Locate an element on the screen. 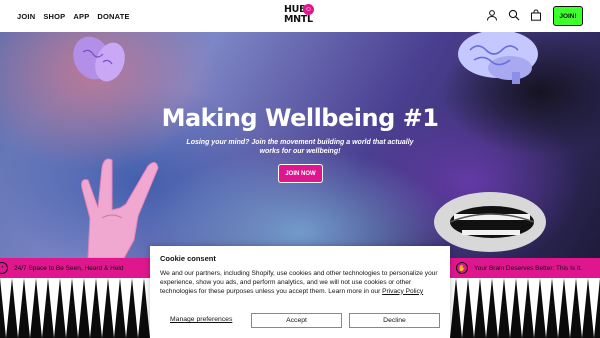 This screenshot has width=600, height=338. hero-title: Making Wellbeing #1 is located at coordinates (300, 118).